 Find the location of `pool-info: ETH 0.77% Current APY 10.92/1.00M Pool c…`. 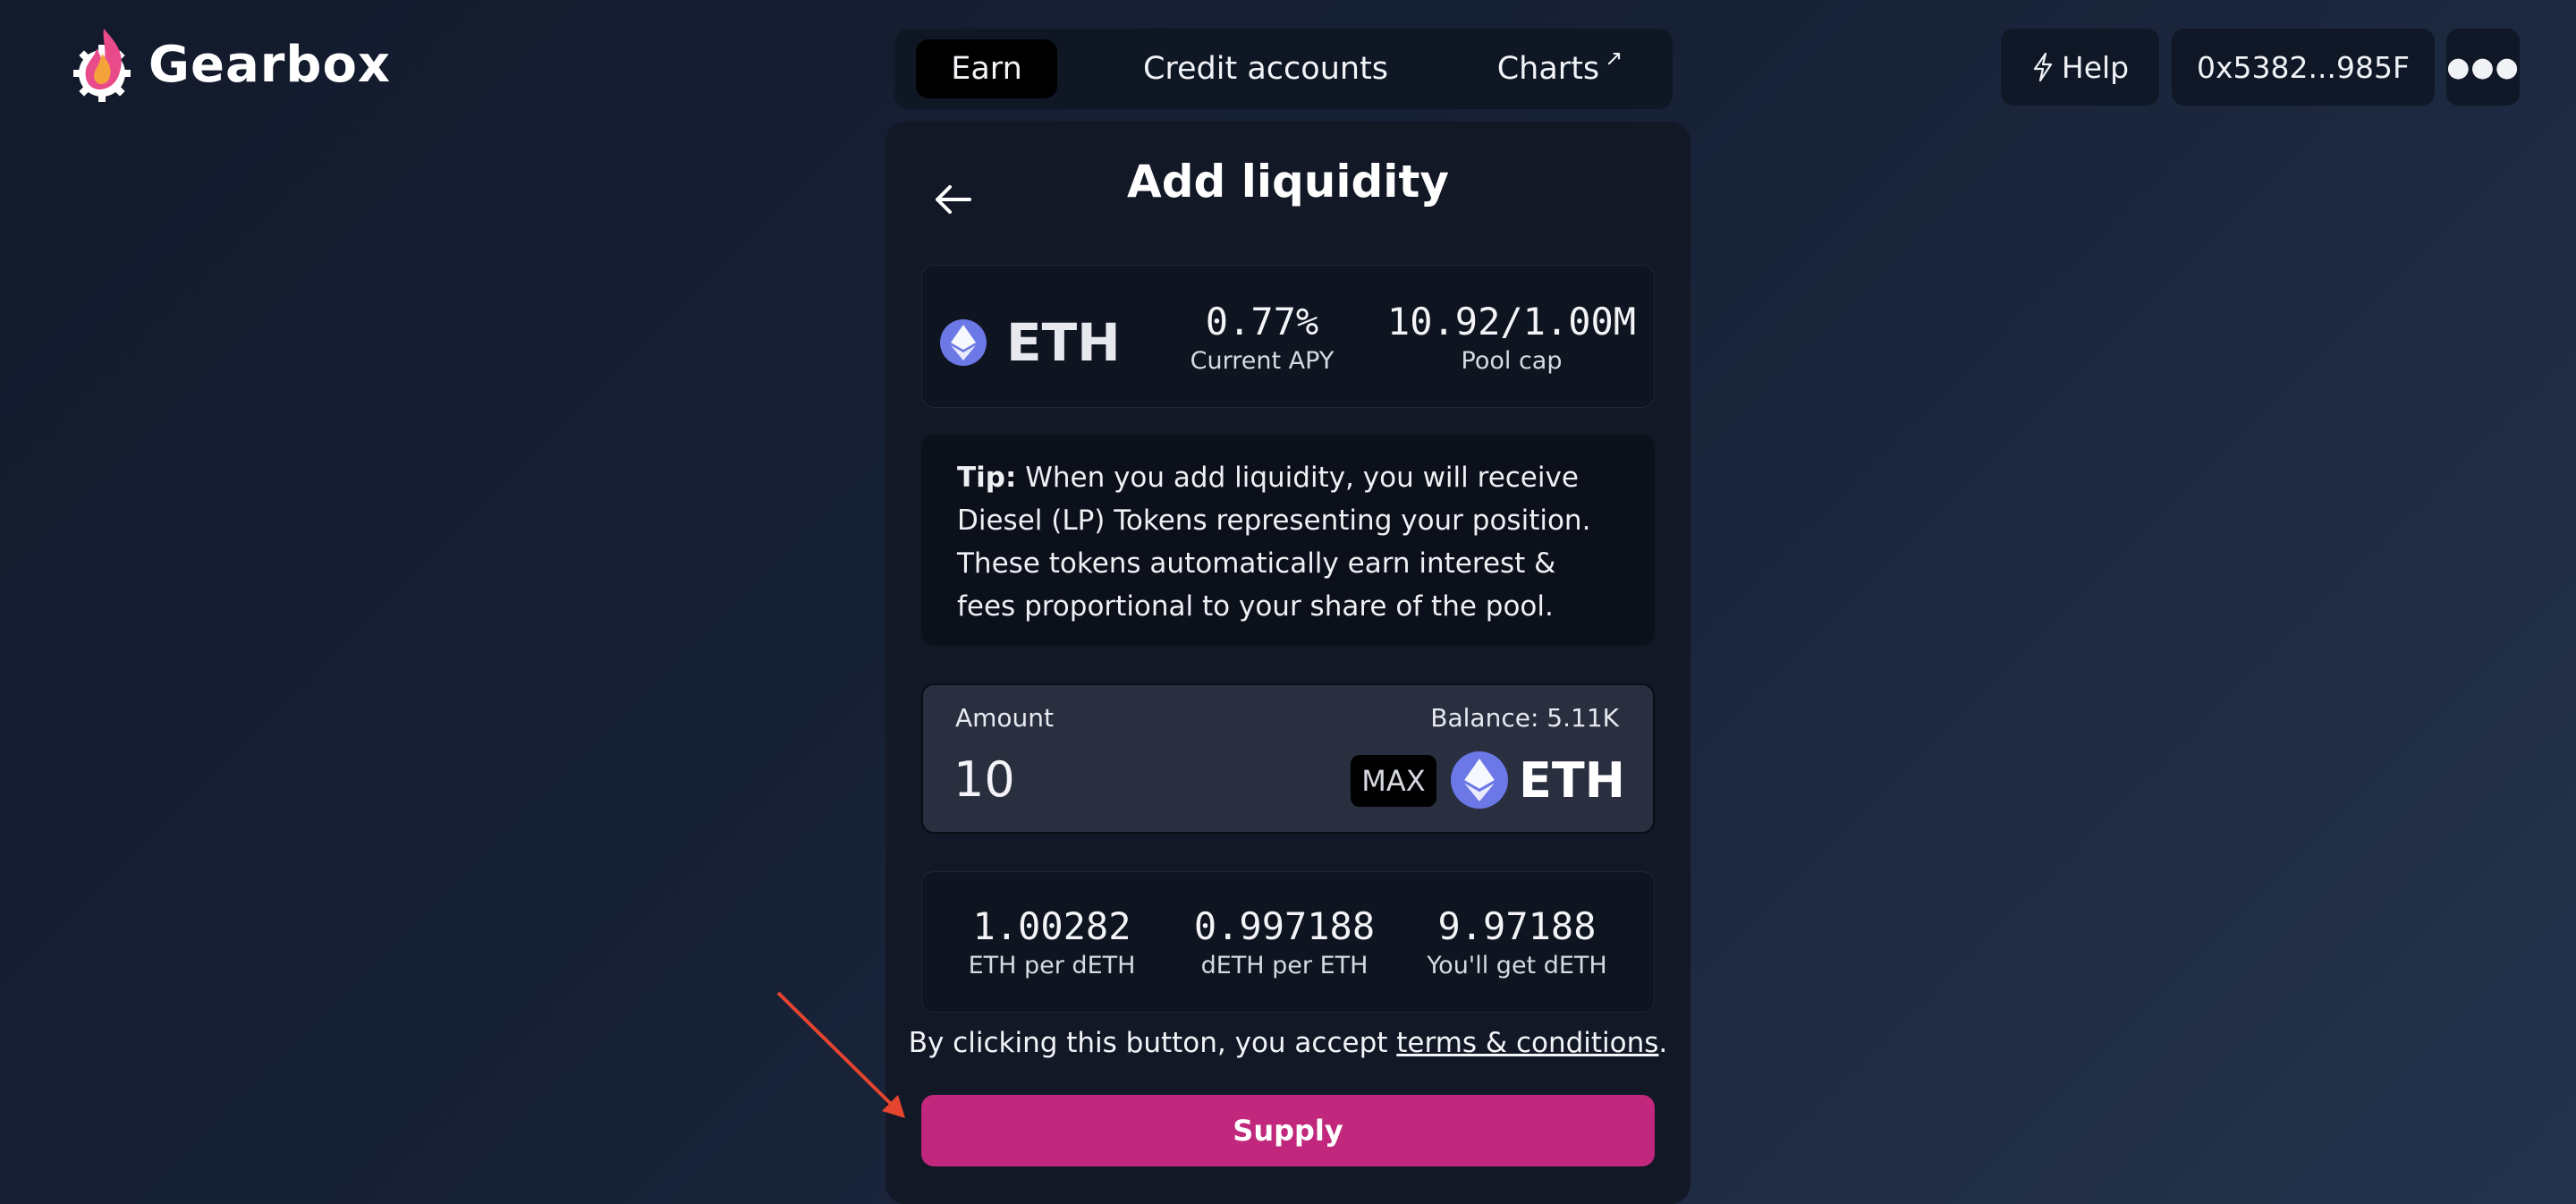

pool-info: ETH 0.77% Current APY 10.92/1.00M Pool c… is located at coordinates (1288, 337).